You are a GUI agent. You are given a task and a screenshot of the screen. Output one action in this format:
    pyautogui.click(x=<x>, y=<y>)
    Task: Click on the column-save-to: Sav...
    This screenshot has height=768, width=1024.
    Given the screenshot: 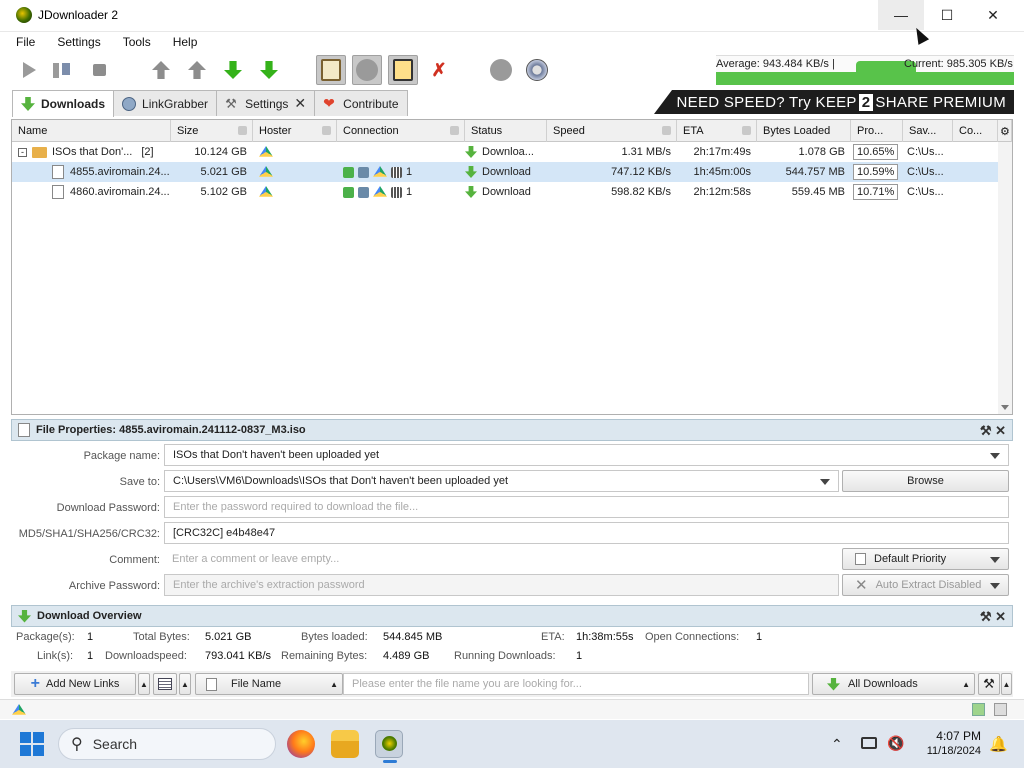 What is the action you would take?
    pyautogui.click(x=928, y=131)
    